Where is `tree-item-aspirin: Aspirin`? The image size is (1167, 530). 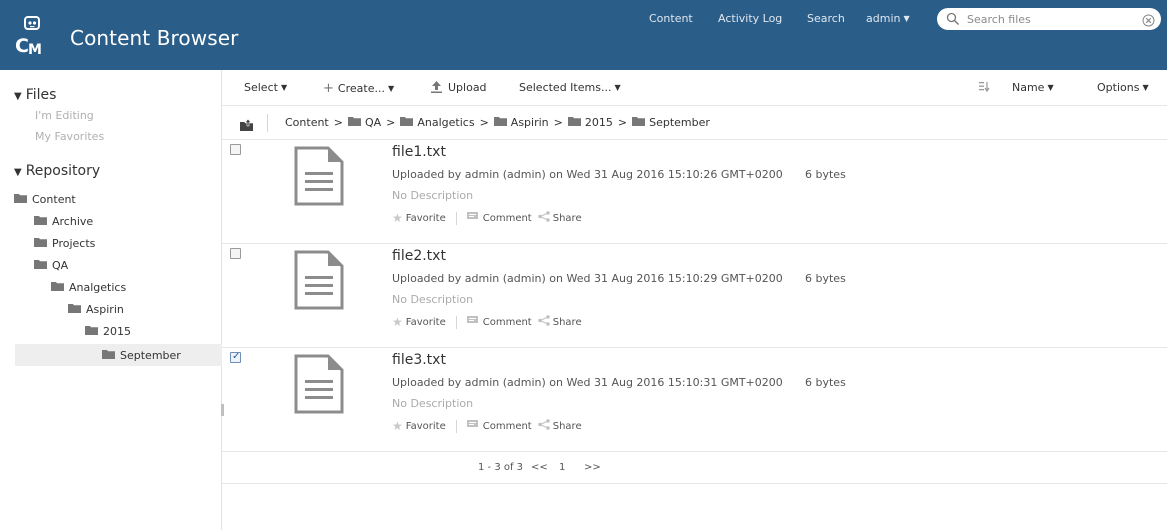 tree-item-aspirin: Aspirin is located at coordinates (96, 309).